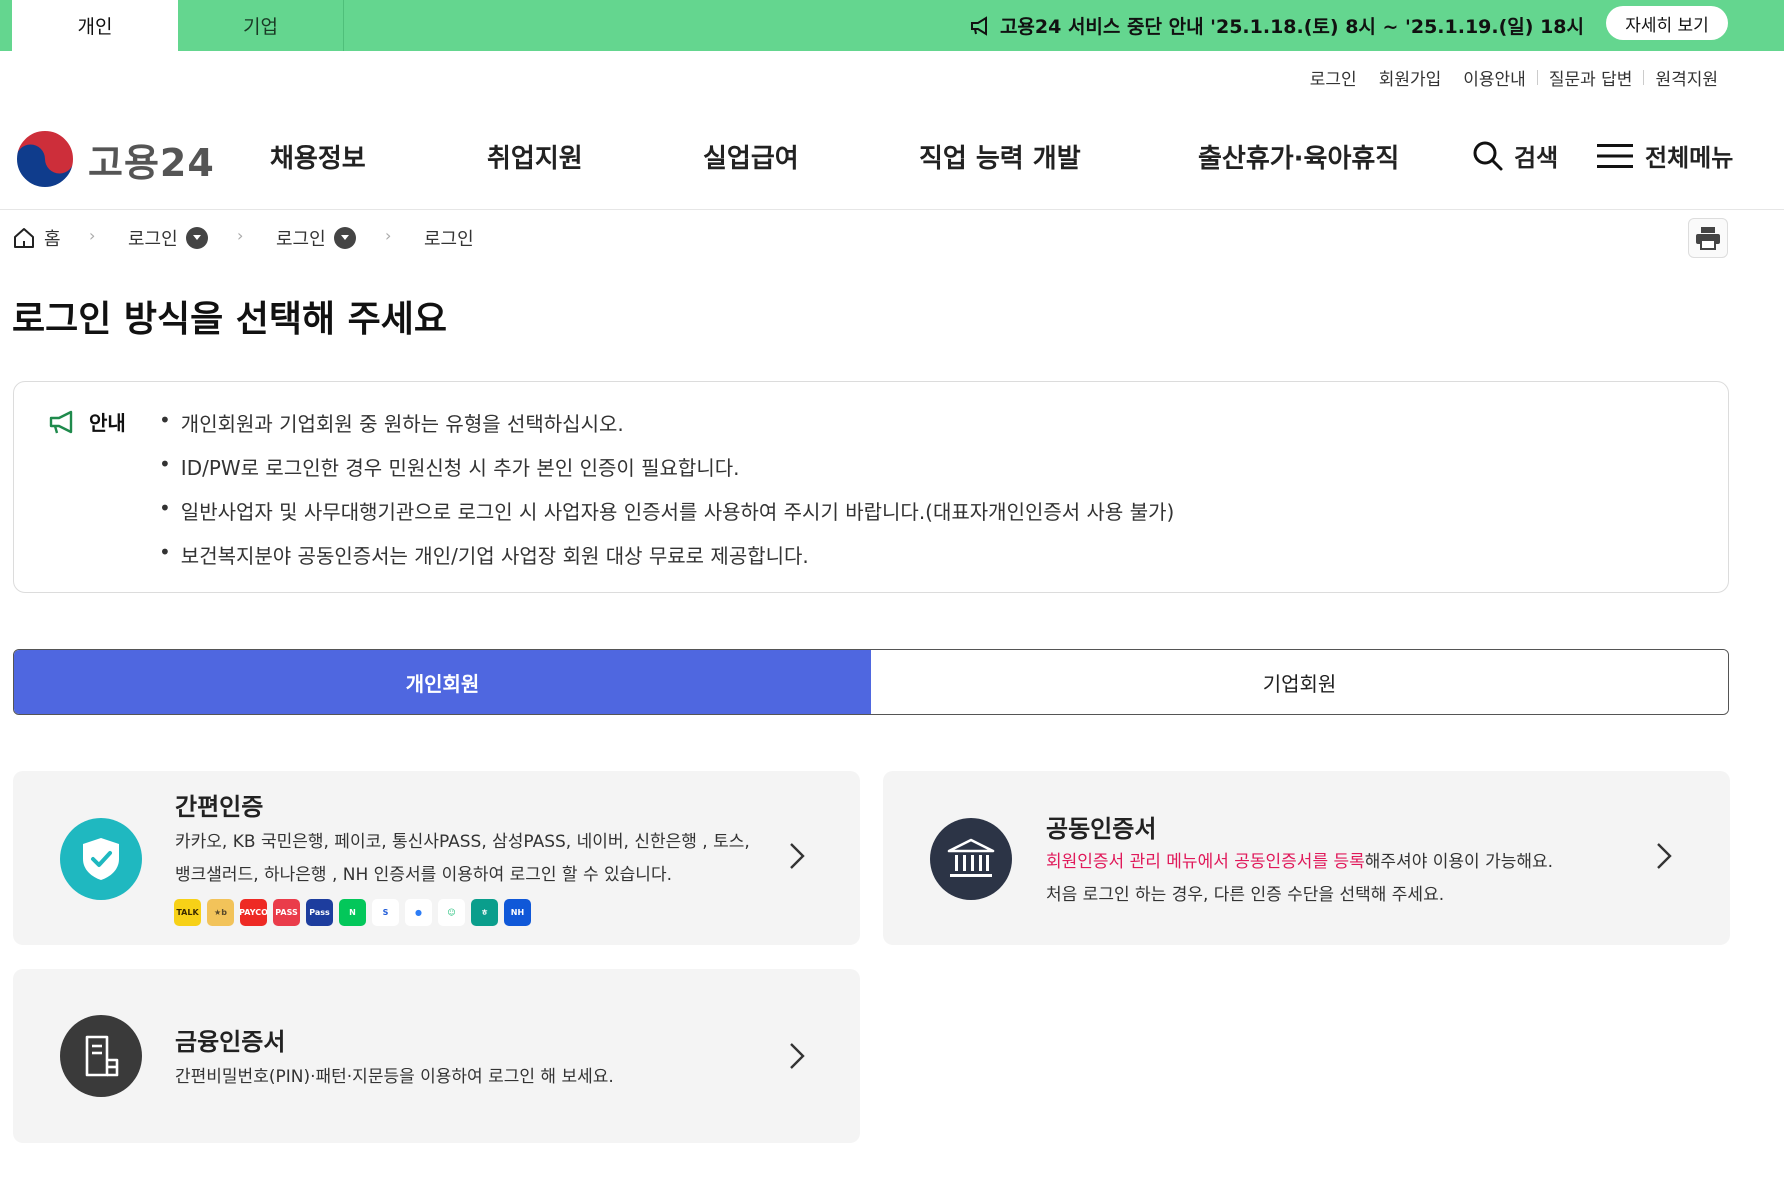 This screenshot has width=1784, height=1179. I want to click on card-title: 금융인증서, so click(230, 1042).